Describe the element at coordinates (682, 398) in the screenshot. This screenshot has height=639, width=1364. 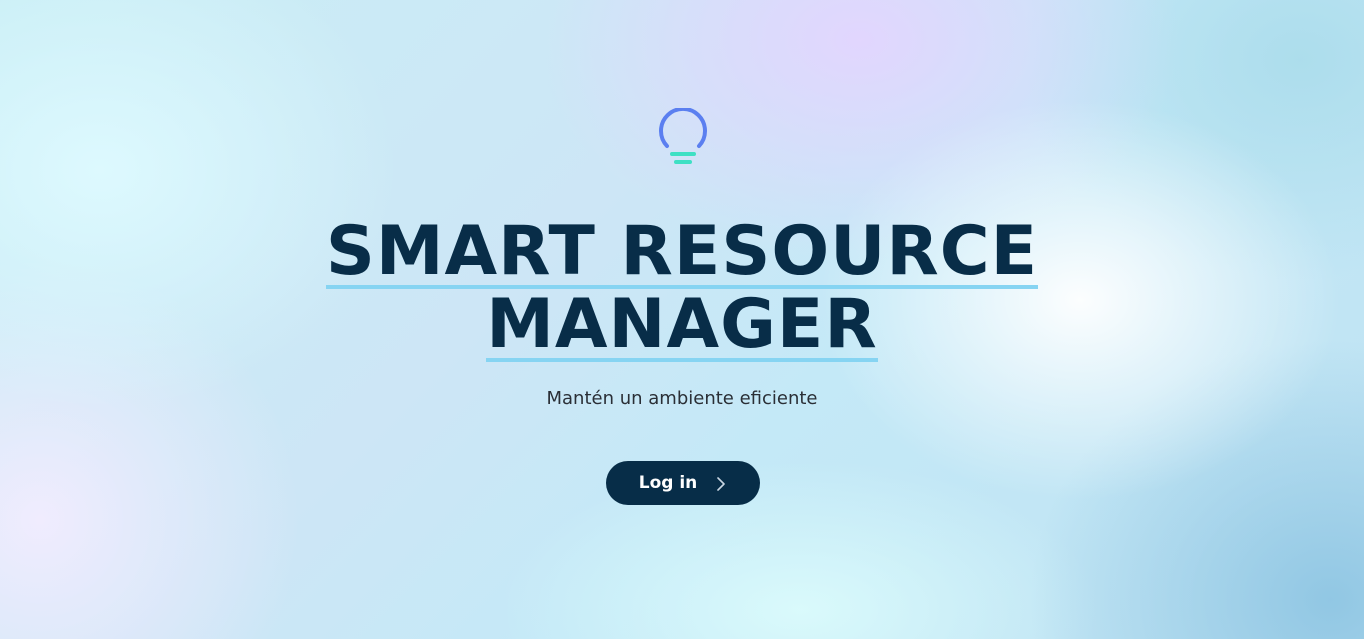
I see `subtitle: Mantén un ambiente eficiente` at that location.